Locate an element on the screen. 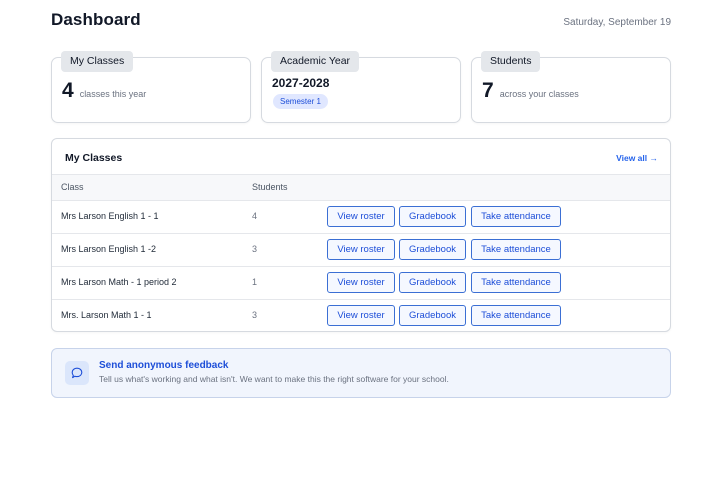 The width and height of the screenshot is (720, 479). my-classes-title: My Classes is located at coordinates (94, 158).